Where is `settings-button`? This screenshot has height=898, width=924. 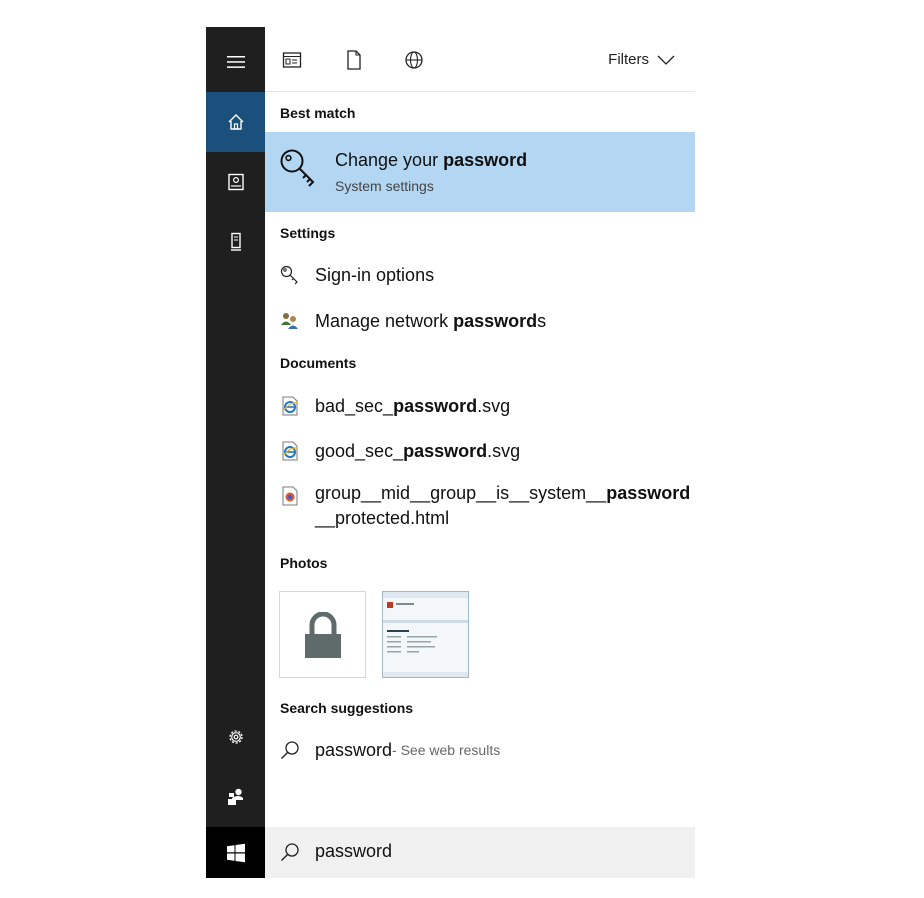
settings-button is located at coordinates (235, 737).